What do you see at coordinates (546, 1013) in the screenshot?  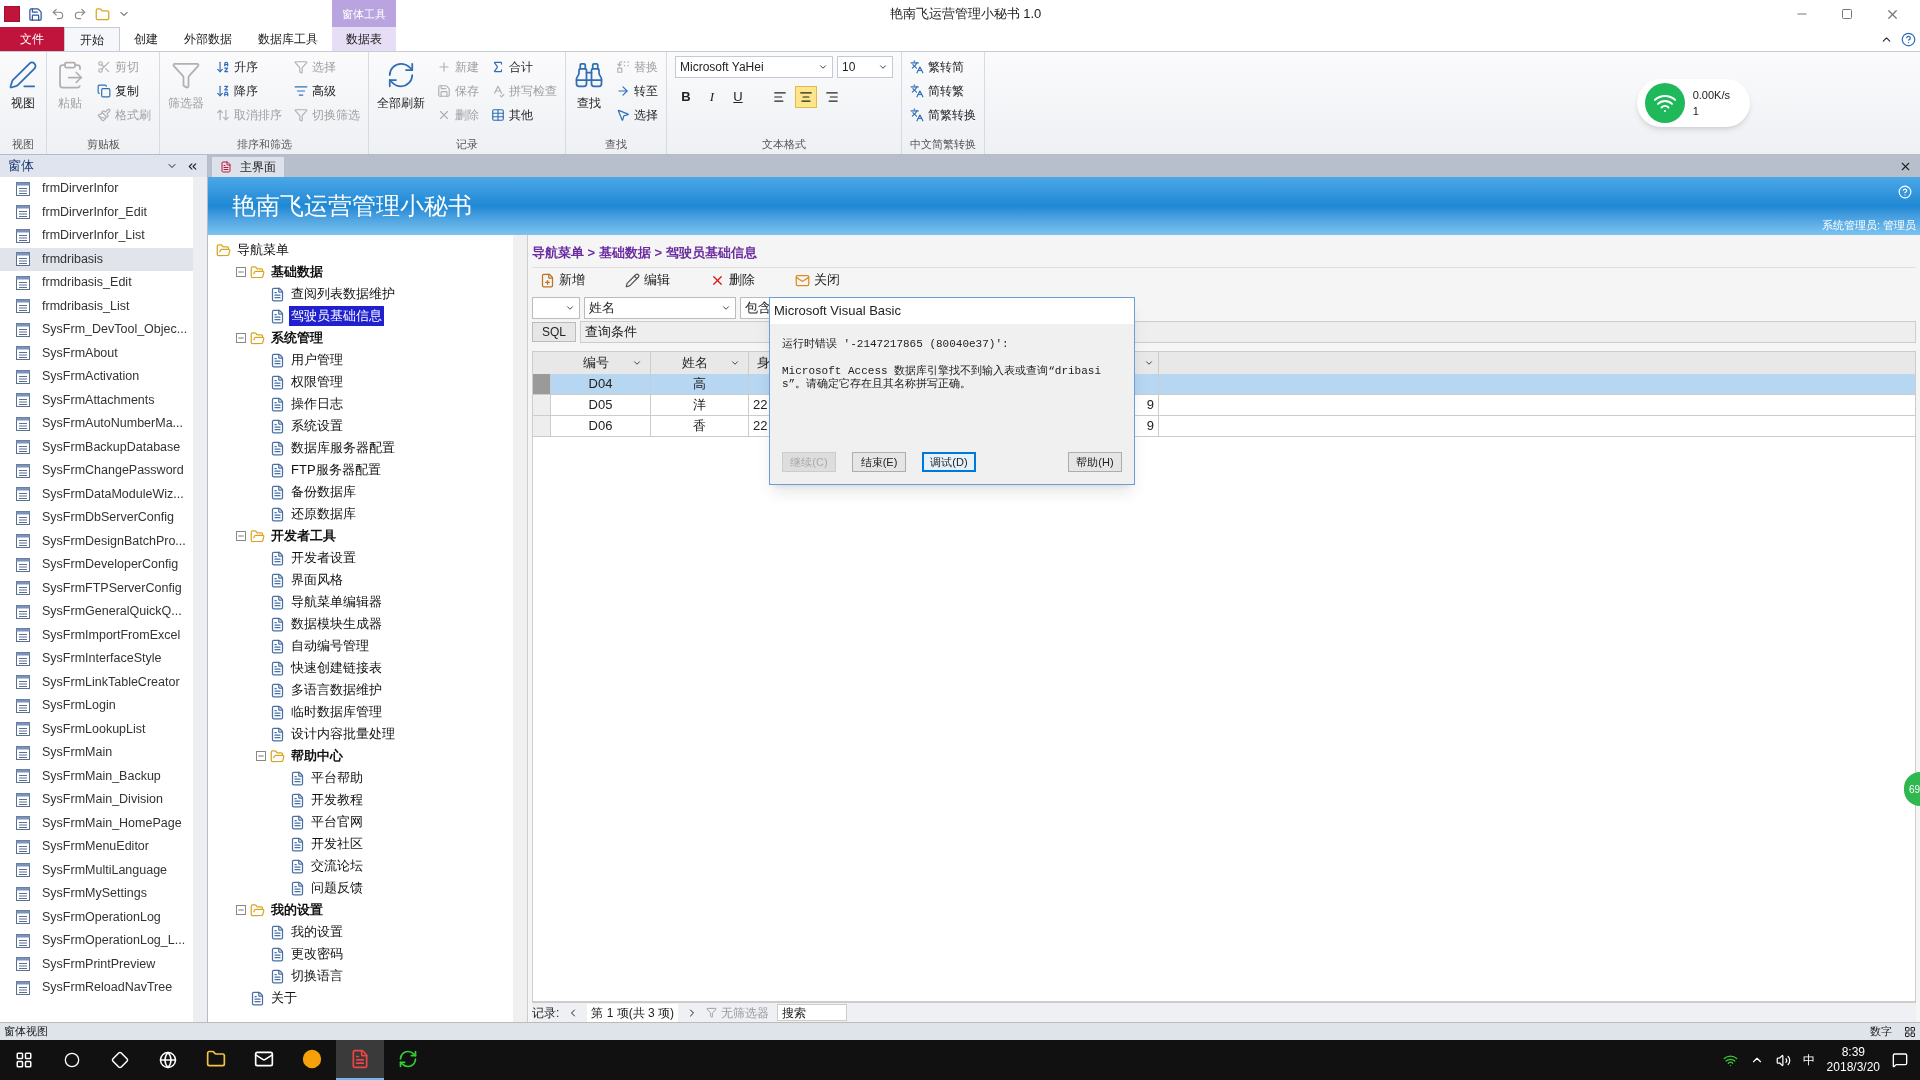 I see `record-label: 记录:` at bounding box center [546, 1013].